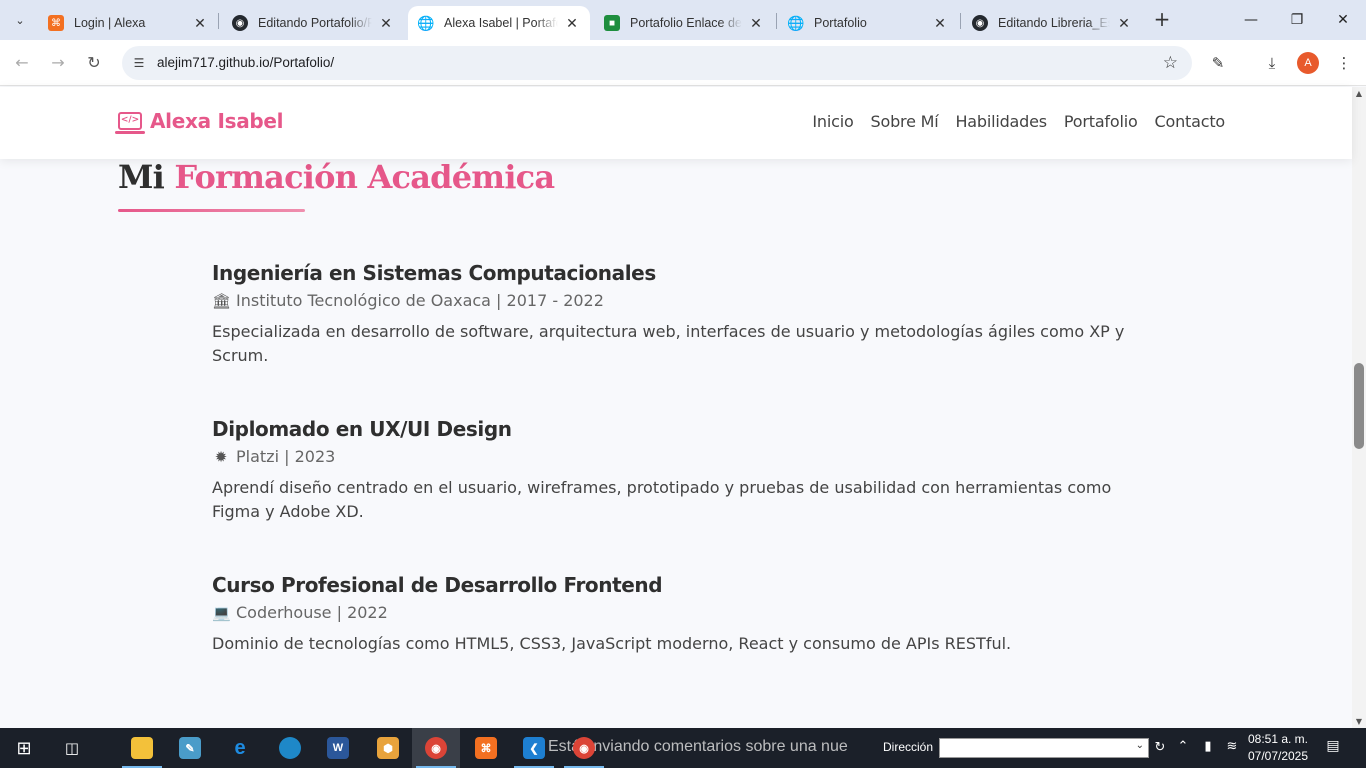 The image size is (1366, 768). Describe the element at coordinates (612, 23) in the screenshot. I see `classroom-icon: ■` at that location.